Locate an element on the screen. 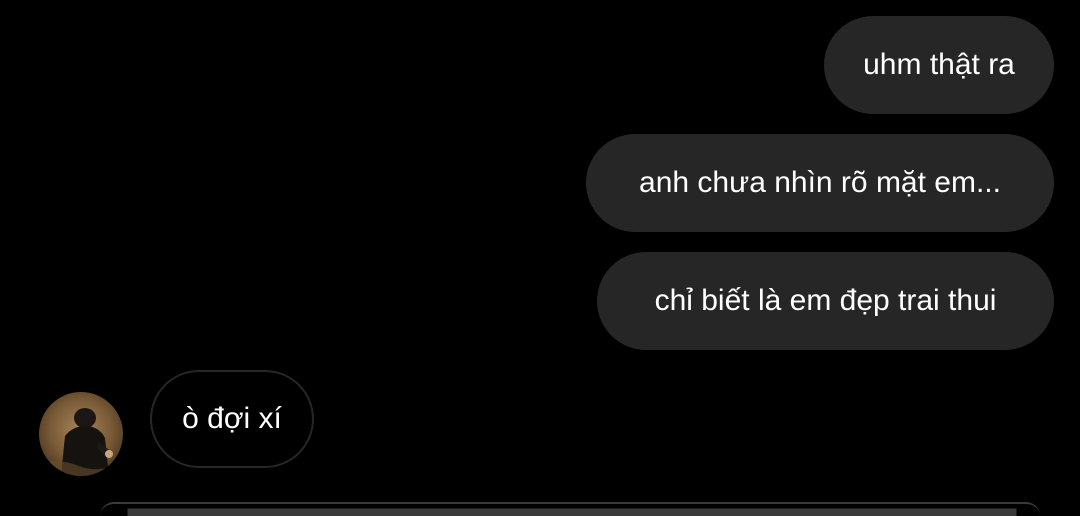 The width and height of the screenshot is (1080, 516). message-text: chỉ biết là em đẹp trai thui is located at coordinates (825, 300).